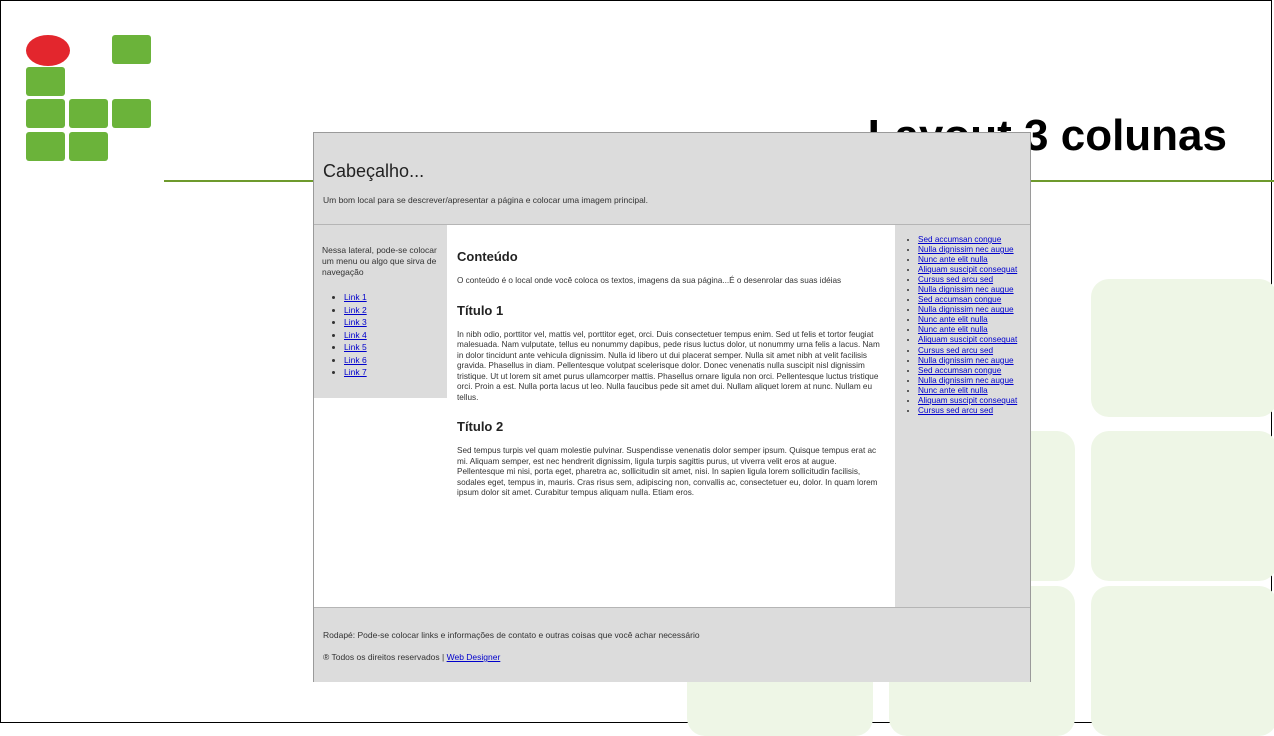  I want to click on footer-copyright: ® Todos os direitos reservados |, so click(385, 657).